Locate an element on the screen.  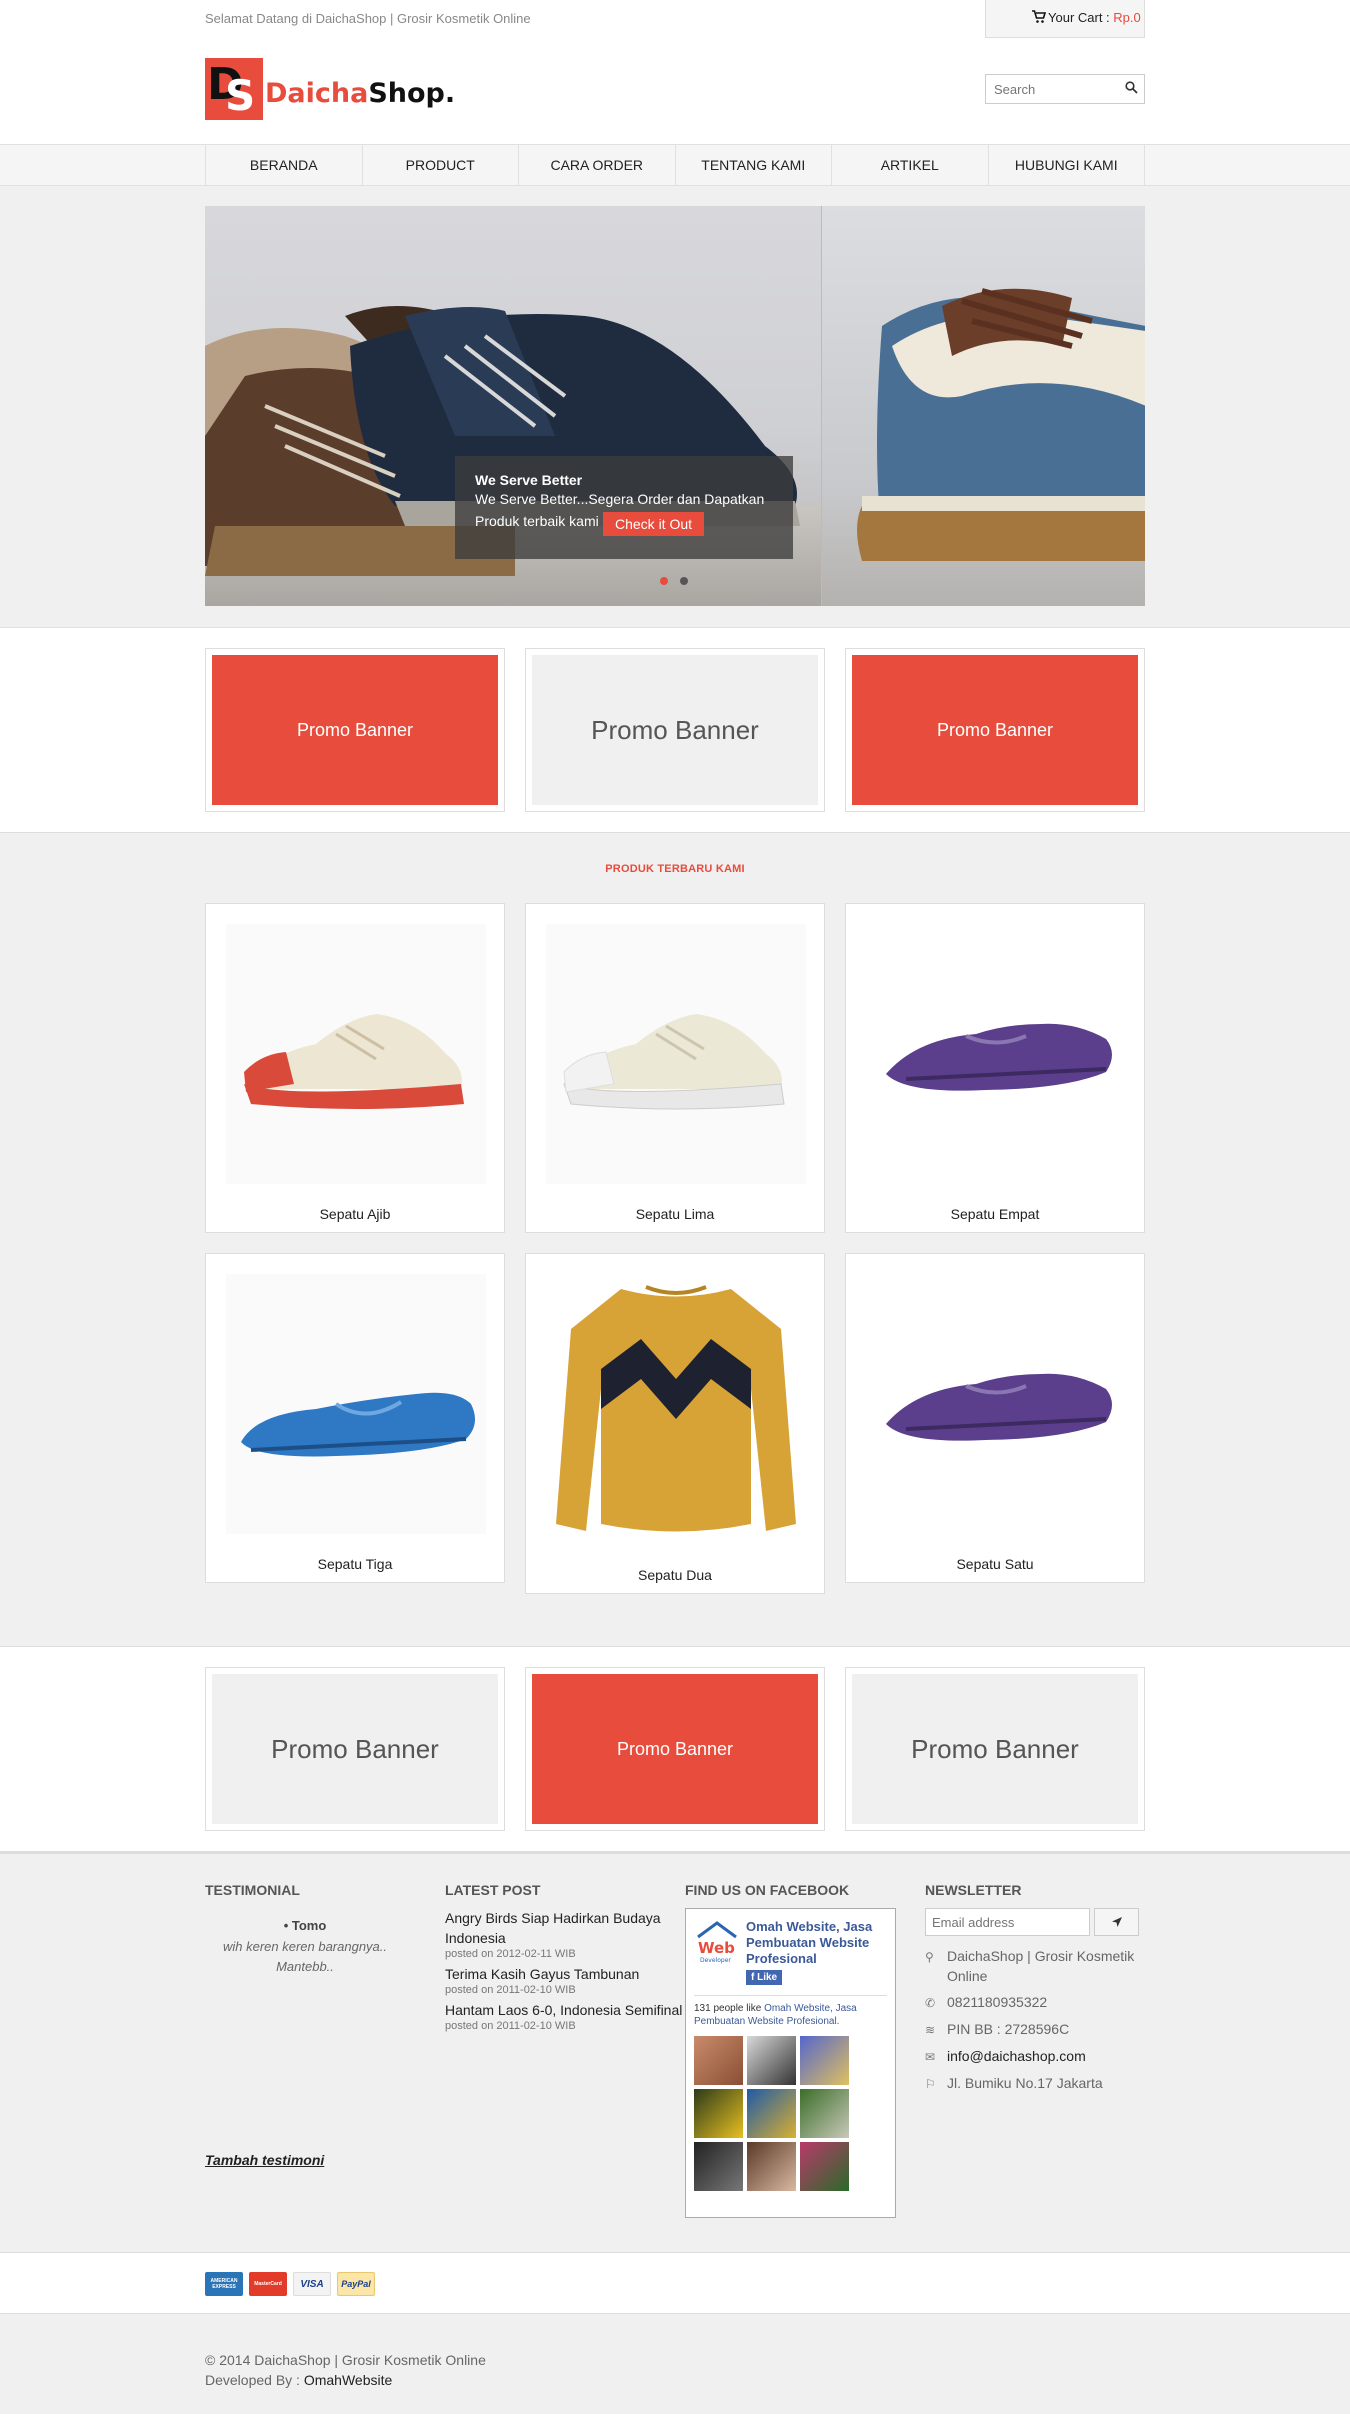
promo-section-top: Promo Banner Promo Banner Promo Banner is located at coordinates (675, 730).